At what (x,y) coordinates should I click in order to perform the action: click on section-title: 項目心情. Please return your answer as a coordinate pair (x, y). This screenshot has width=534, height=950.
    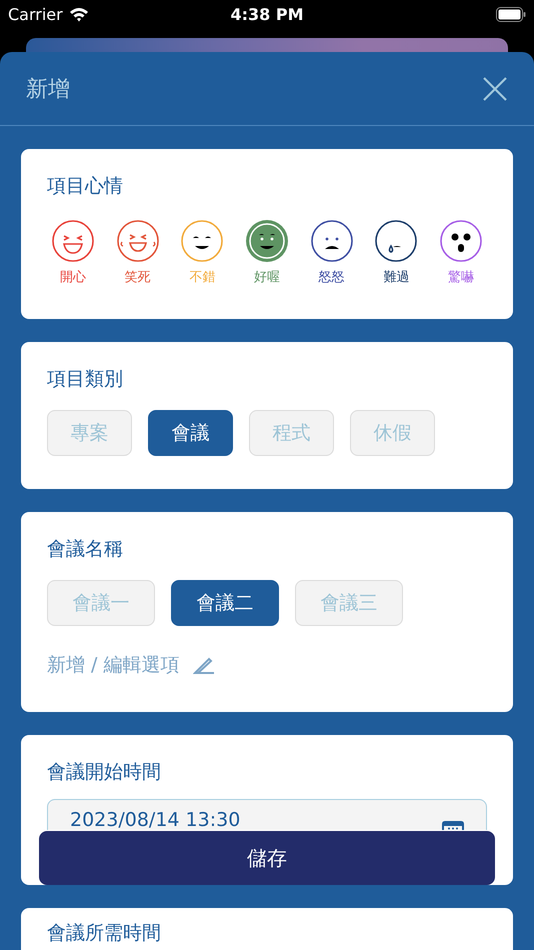
    Looking at the image, I should click on (85, 186).